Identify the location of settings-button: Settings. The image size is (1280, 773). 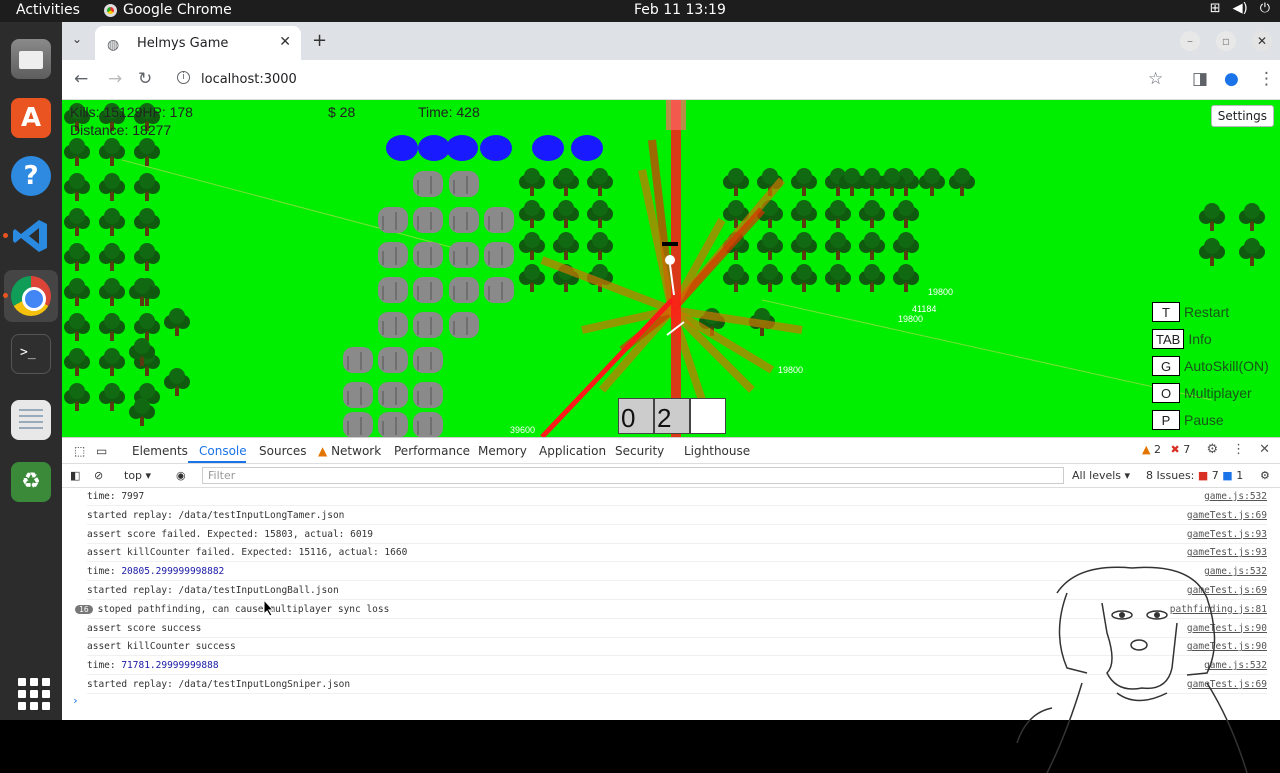
(1242, 116).